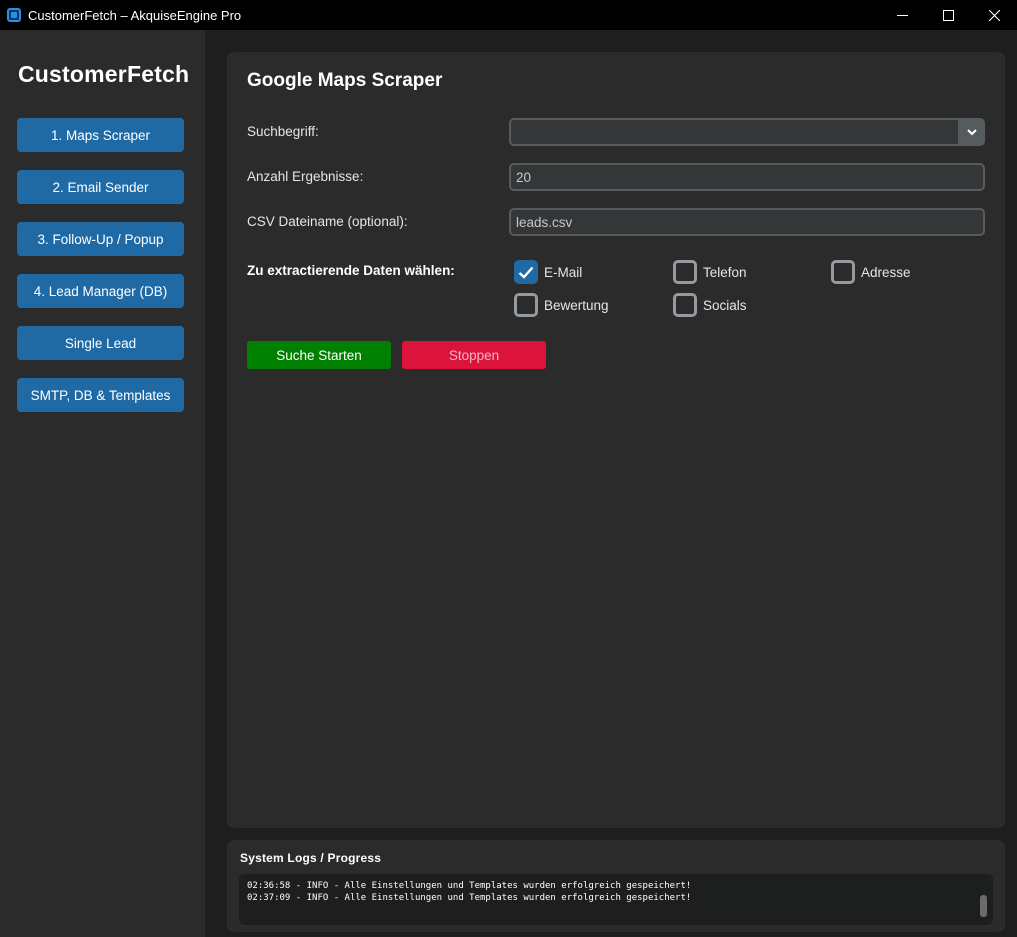  Describe the element at coordinates (725, 272) in the screenshot. I see `checkbox-label: Telefon` at that location.